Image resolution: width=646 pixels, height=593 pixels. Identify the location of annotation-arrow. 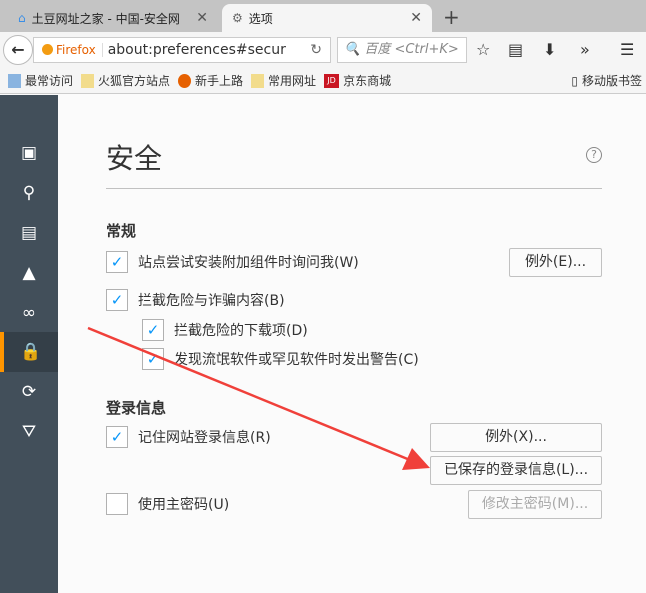
(258, 398).